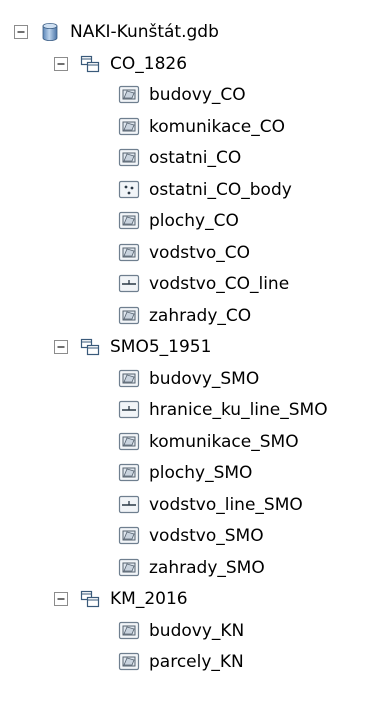  I want to click on feature-class-node-label: zahrady_SMO, so click(207, 568).